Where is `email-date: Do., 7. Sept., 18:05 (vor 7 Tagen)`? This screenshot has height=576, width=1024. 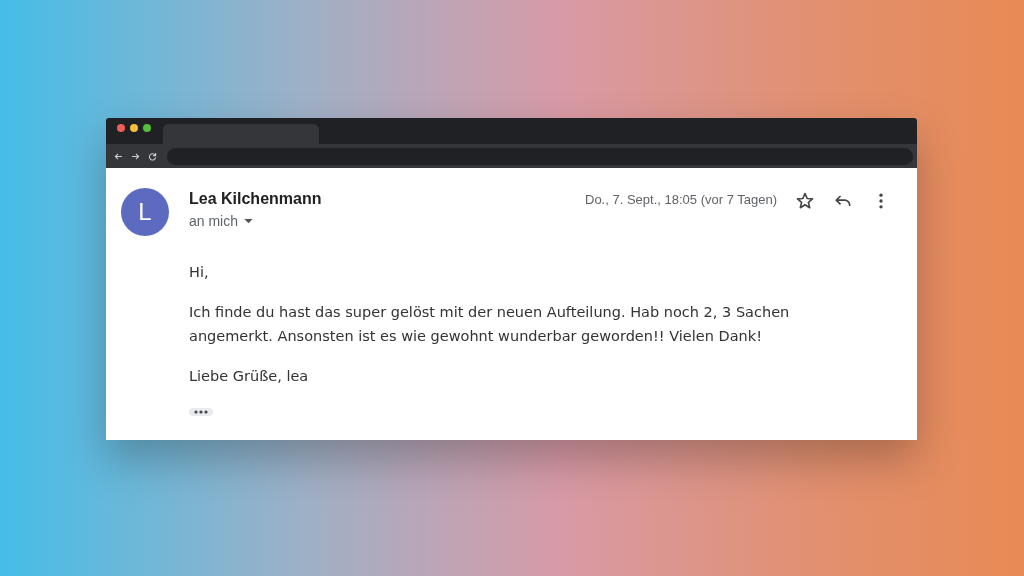
email-date: Do., 7. Sept., 18:05 (vor 7 Tagen) is located at coordinates (681, 199).